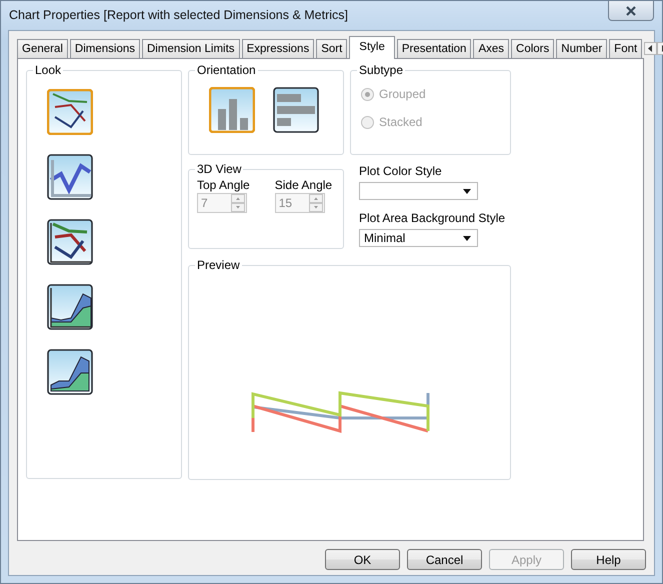  What do you see at coordinates (362, 559) in the screenshot?
I see `dialog-button: OK` at bounding box center [362, 559].